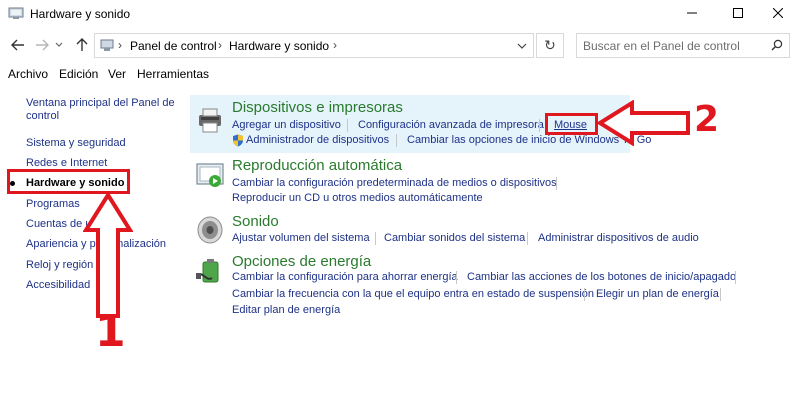 The image size is (800, 403). Describe the element at coordinates (58, 285) in the screenshot. I see `sidebar-item-accessibility: Accesibilidad` at that location.